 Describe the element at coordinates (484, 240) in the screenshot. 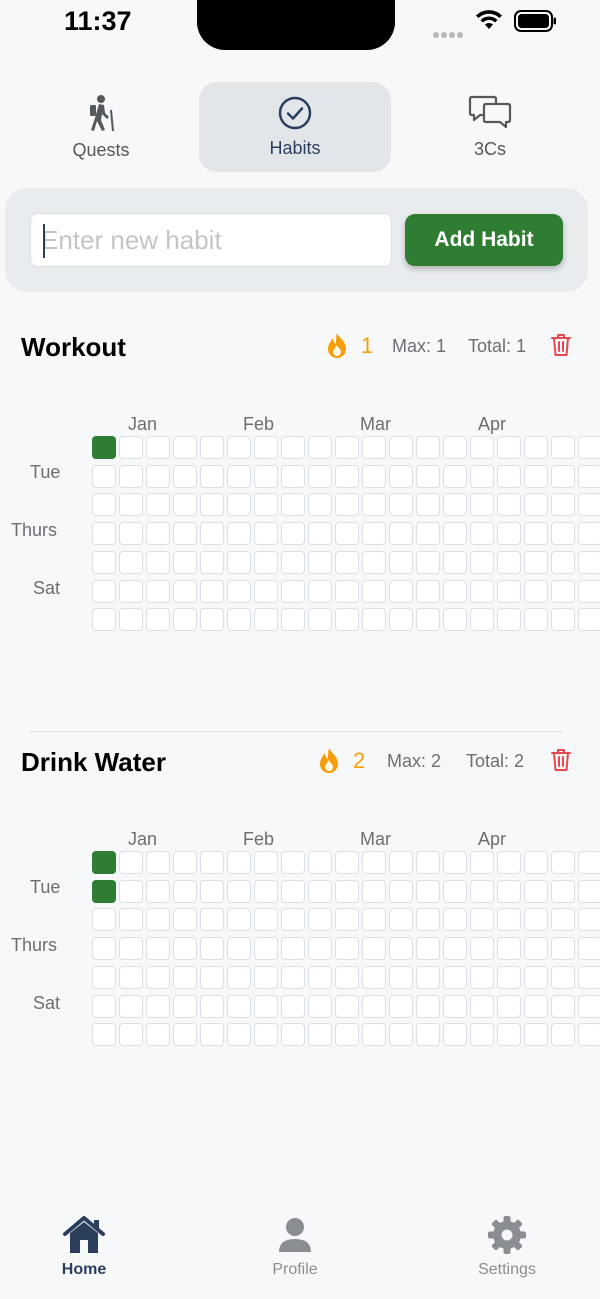

I see `add-habit-button: Add Habit` at that location.